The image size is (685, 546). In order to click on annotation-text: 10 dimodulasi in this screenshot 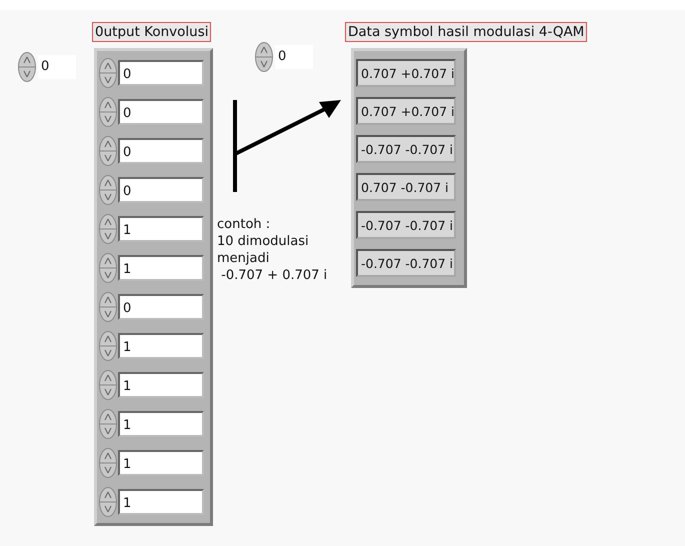, I will do `click(263, 241)`.